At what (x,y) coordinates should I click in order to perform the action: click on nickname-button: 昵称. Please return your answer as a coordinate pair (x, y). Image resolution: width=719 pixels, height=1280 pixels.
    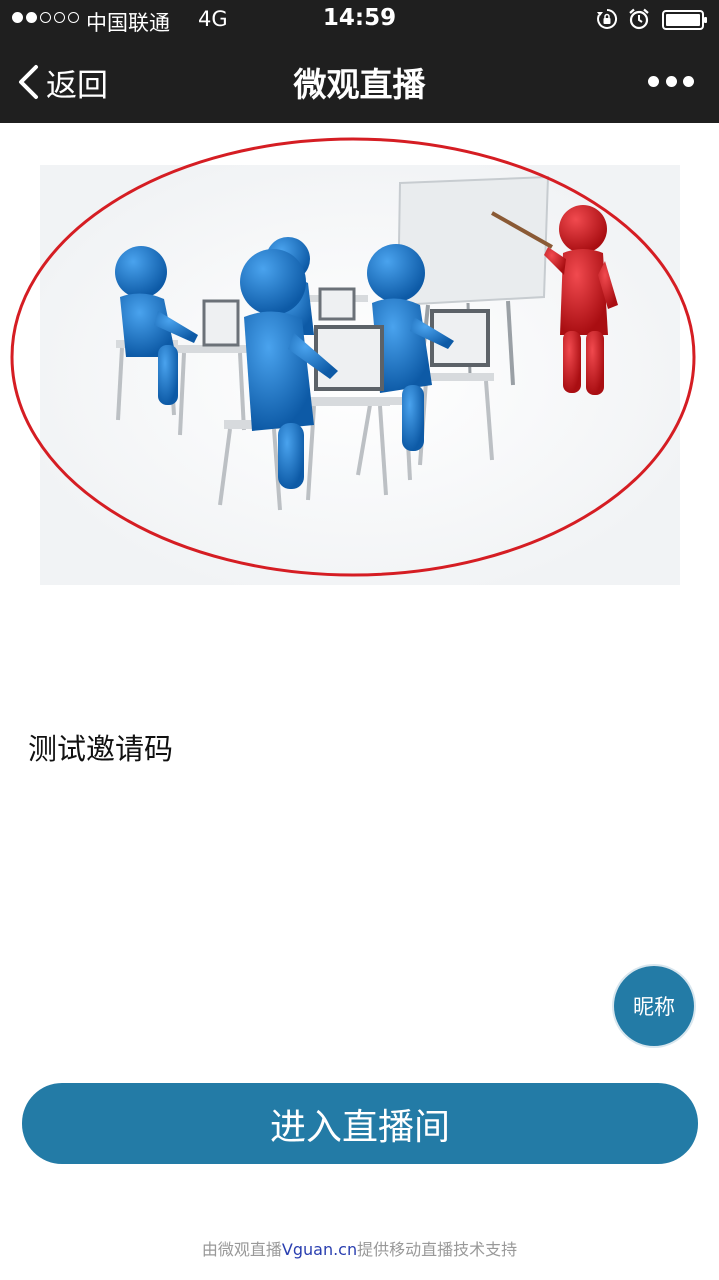
    Looking at the image, I should click on (654, 1006).